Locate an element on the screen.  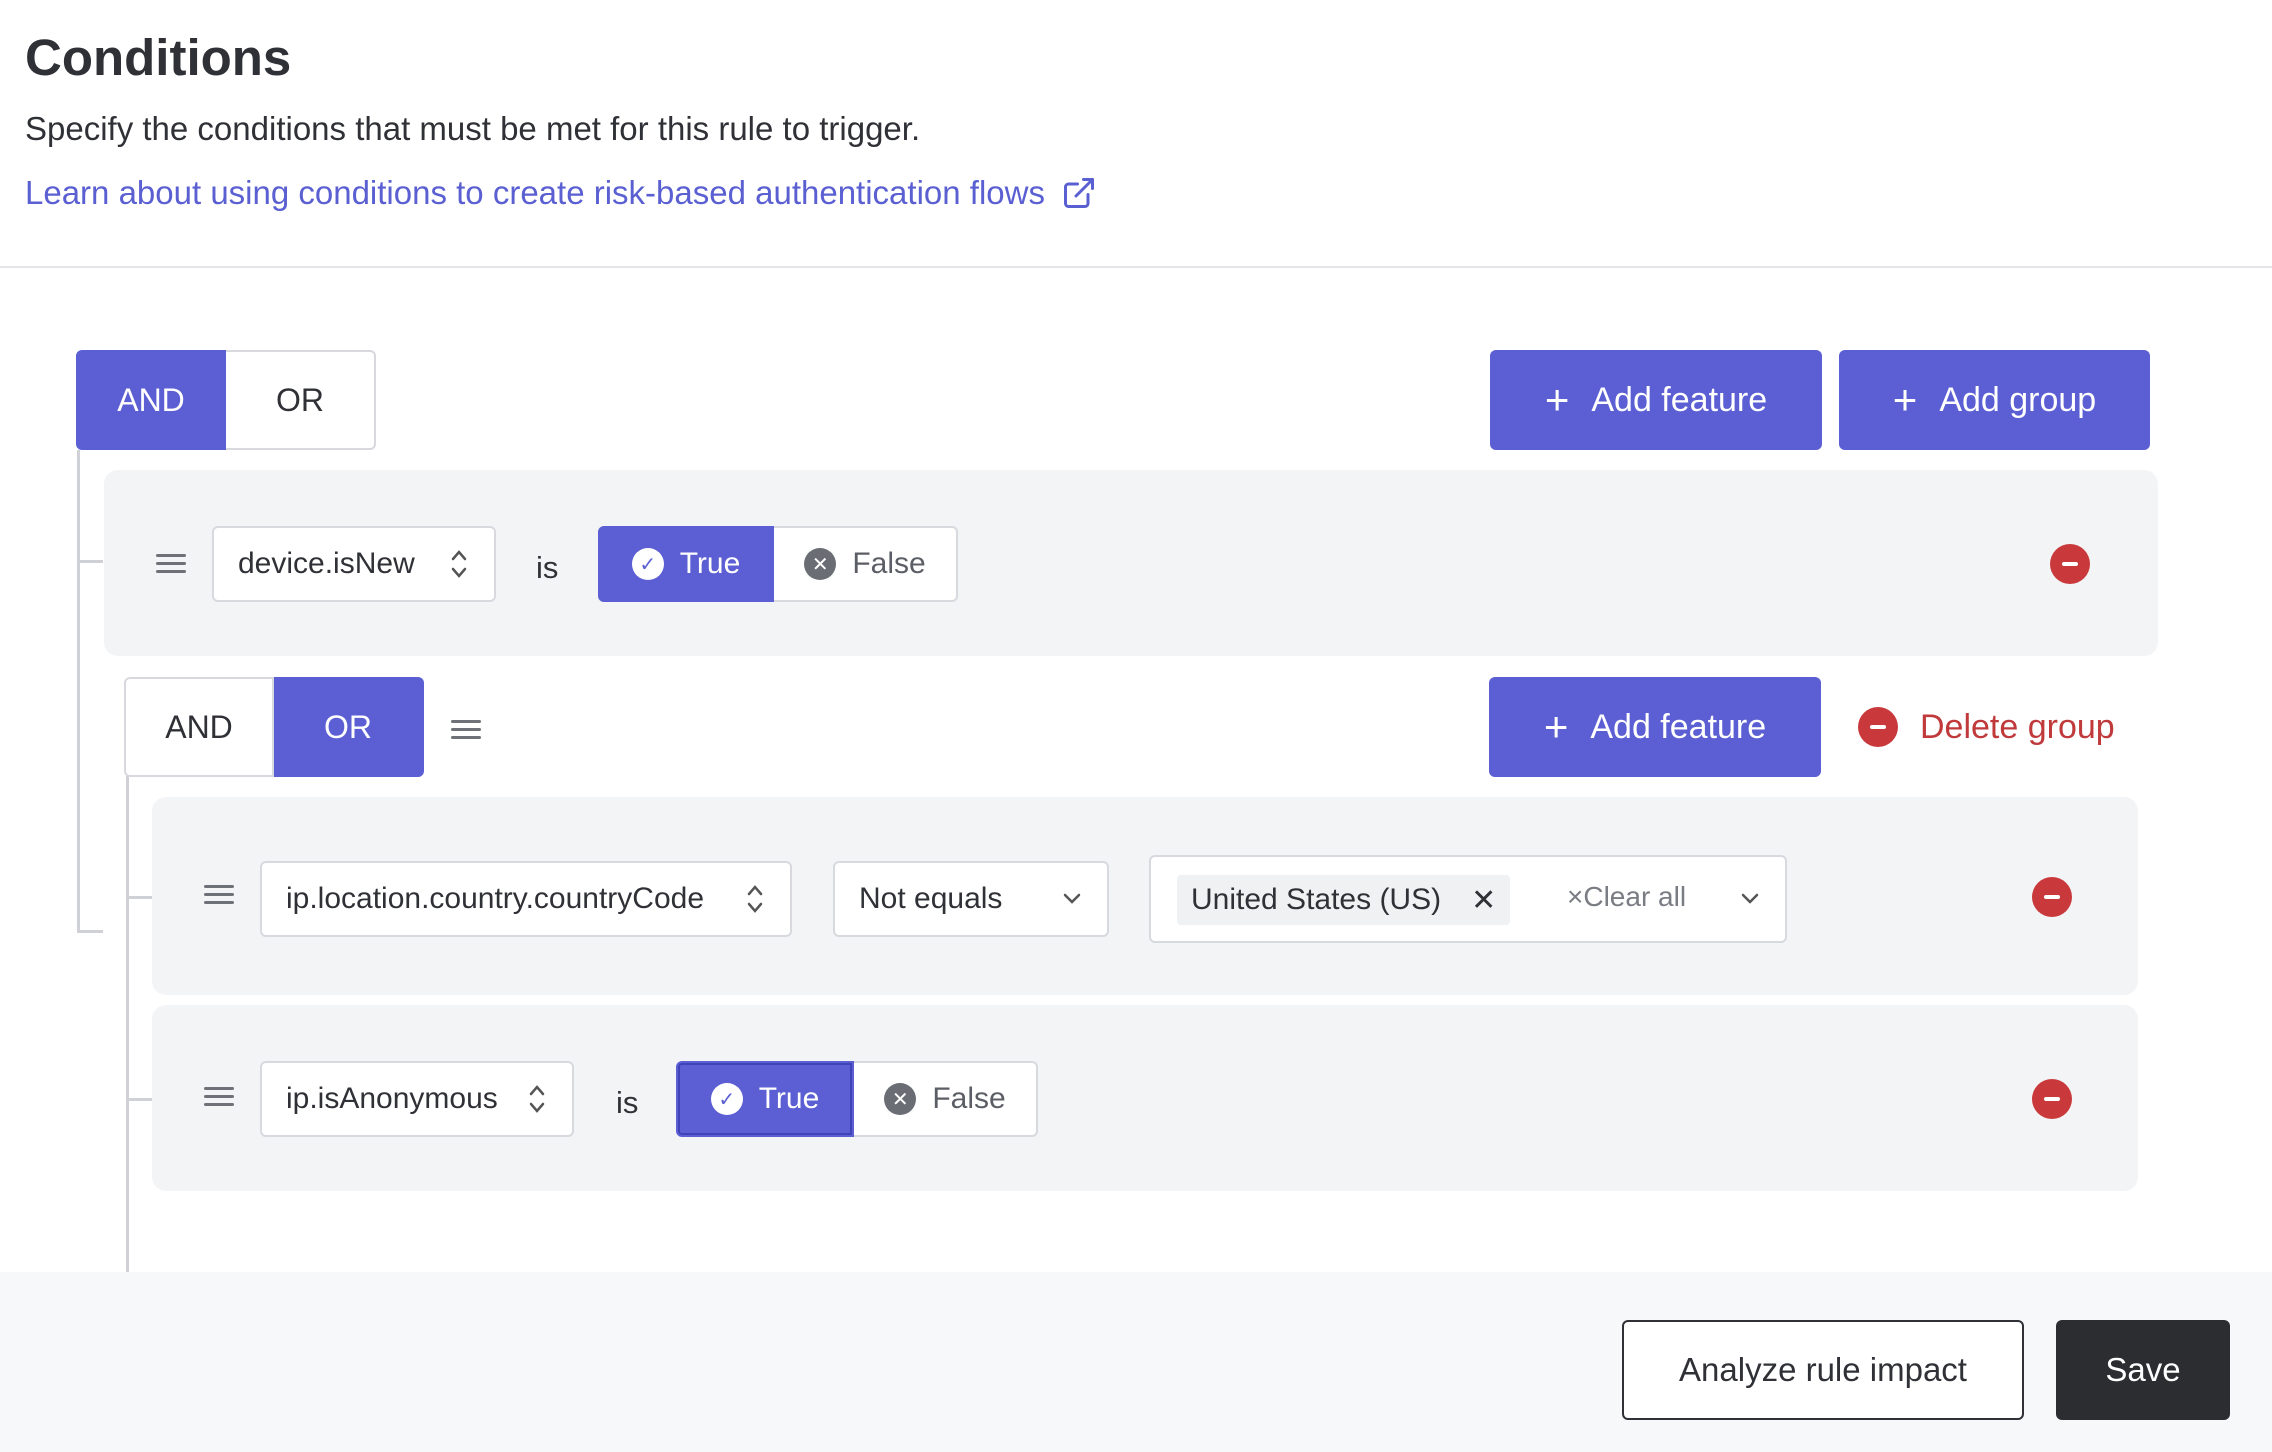
remove-circle-icon is located at coordinates (1878, 727).